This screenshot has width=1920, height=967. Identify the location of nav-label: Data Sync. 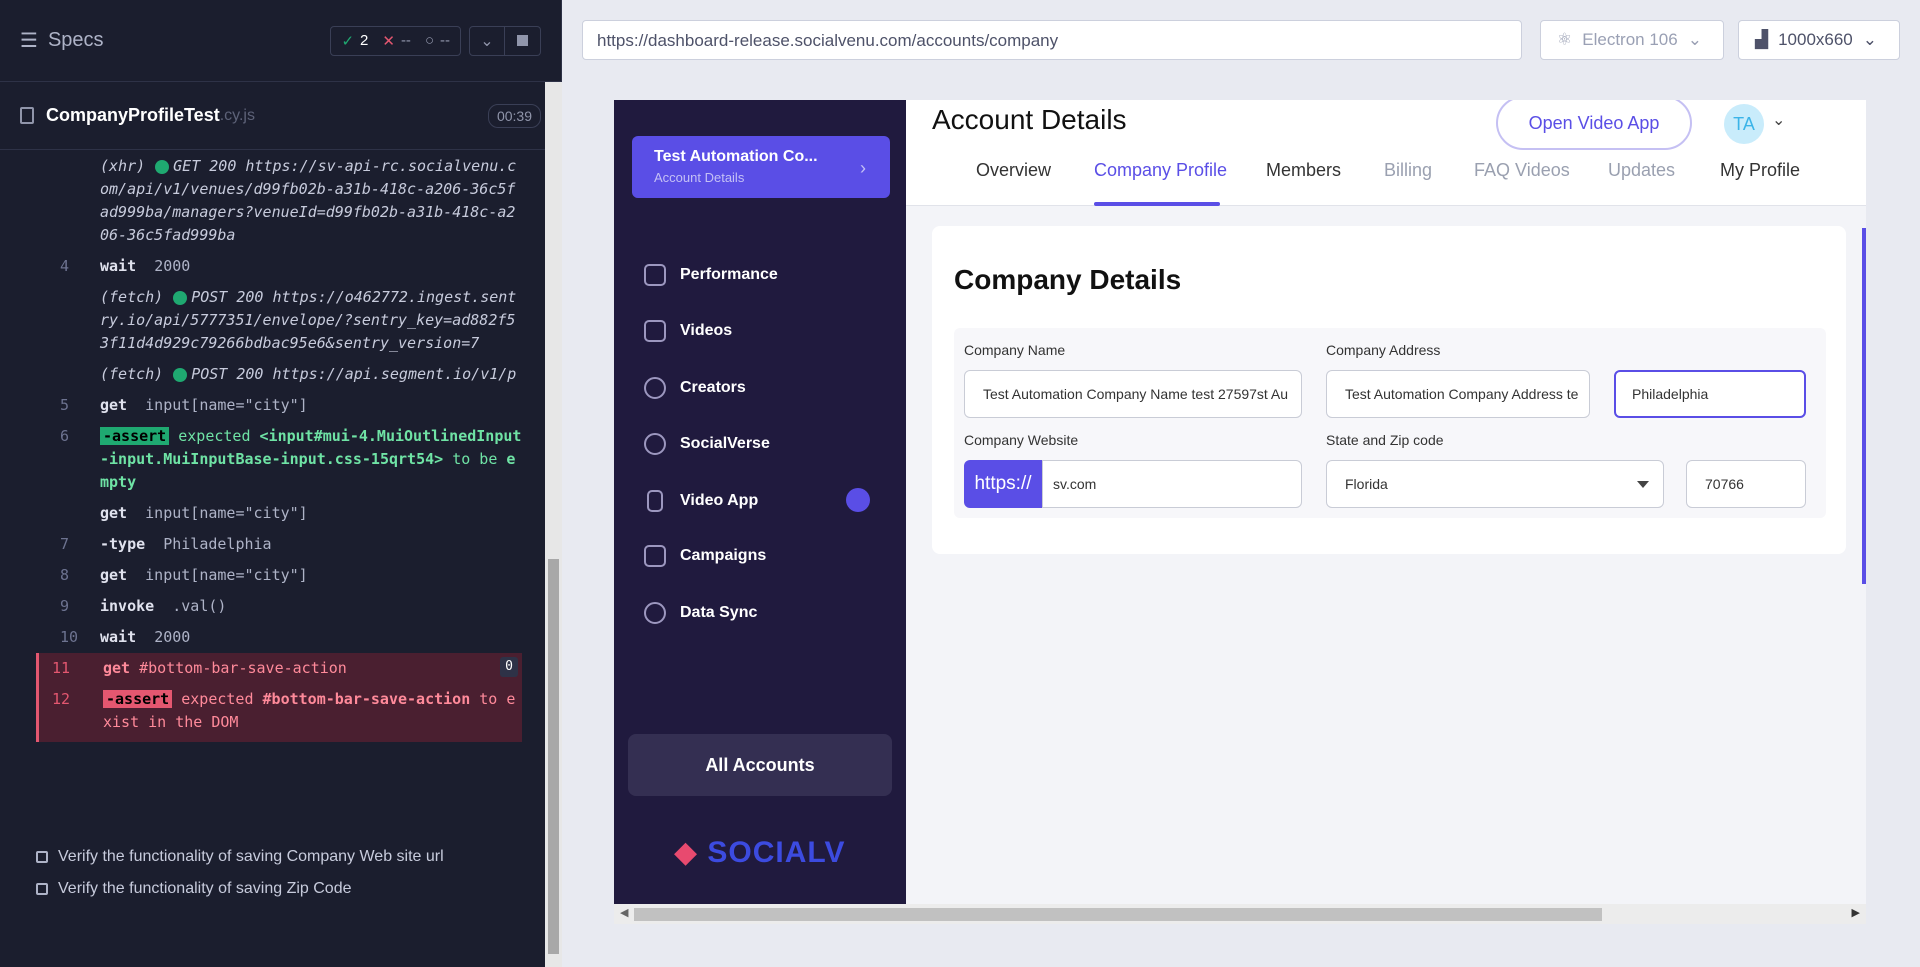
(719, 612).